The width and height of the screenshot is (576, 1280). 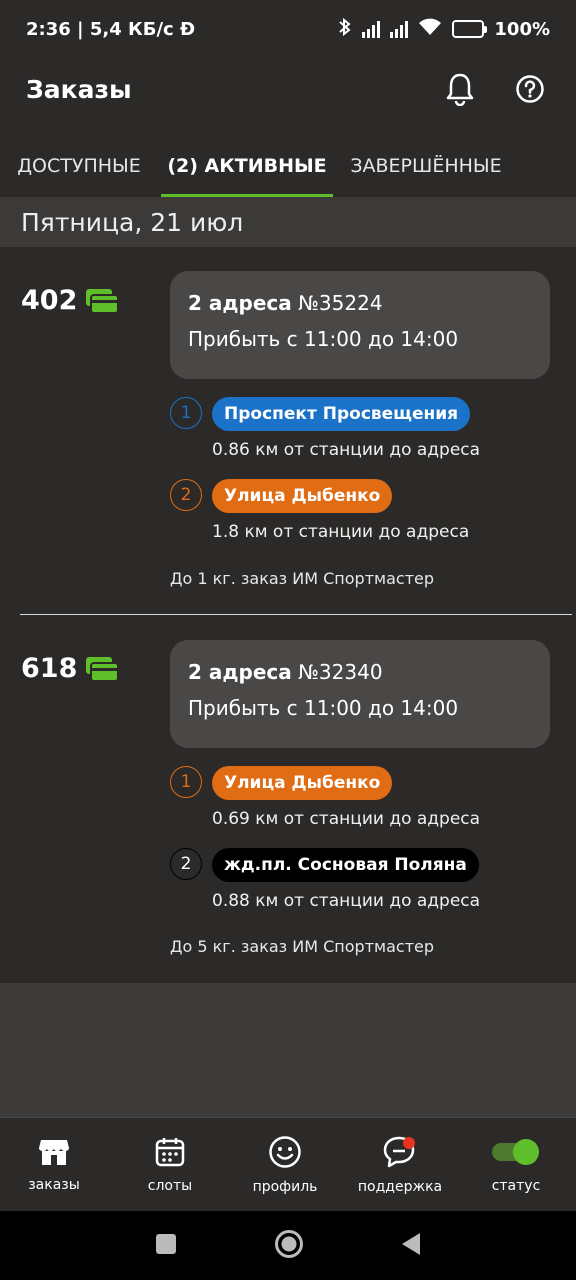 I want to click on date-header: Пятница, 21 июл, so click(x=288, y=222).